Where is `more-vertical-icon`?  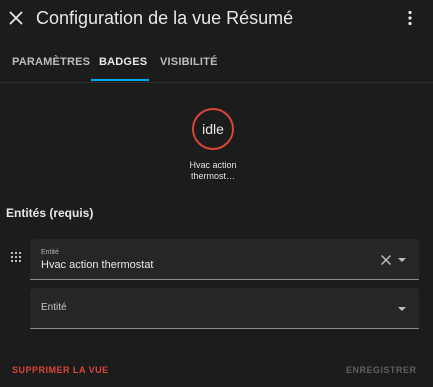
more-vertical-icon is located at coordinates (410, 18).